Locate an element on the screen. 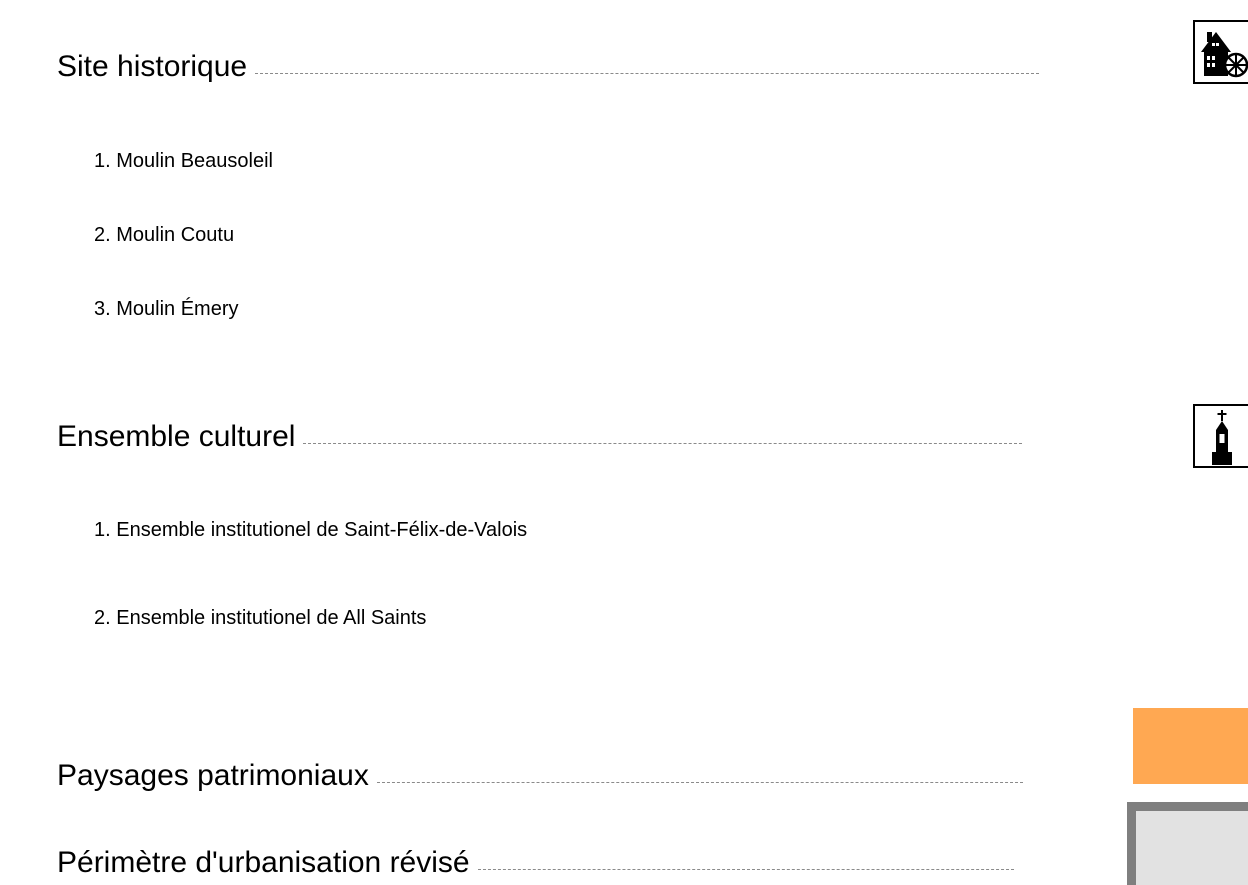 The image size is (1248, 885). heading-text: Site historique is located at coordinates (152, 66).